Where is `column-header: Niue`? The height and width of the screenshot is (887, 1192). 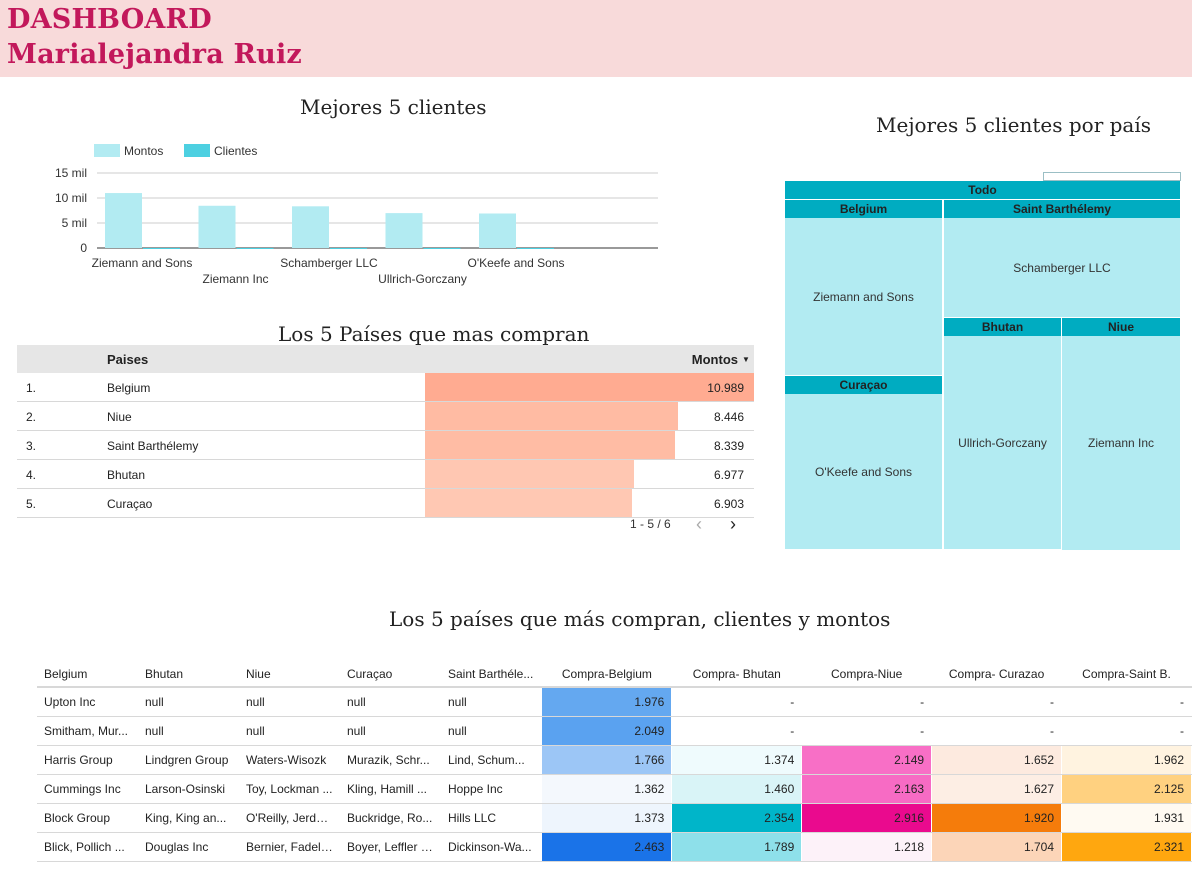 column-header: Niue is located at coordinates (289, 675).